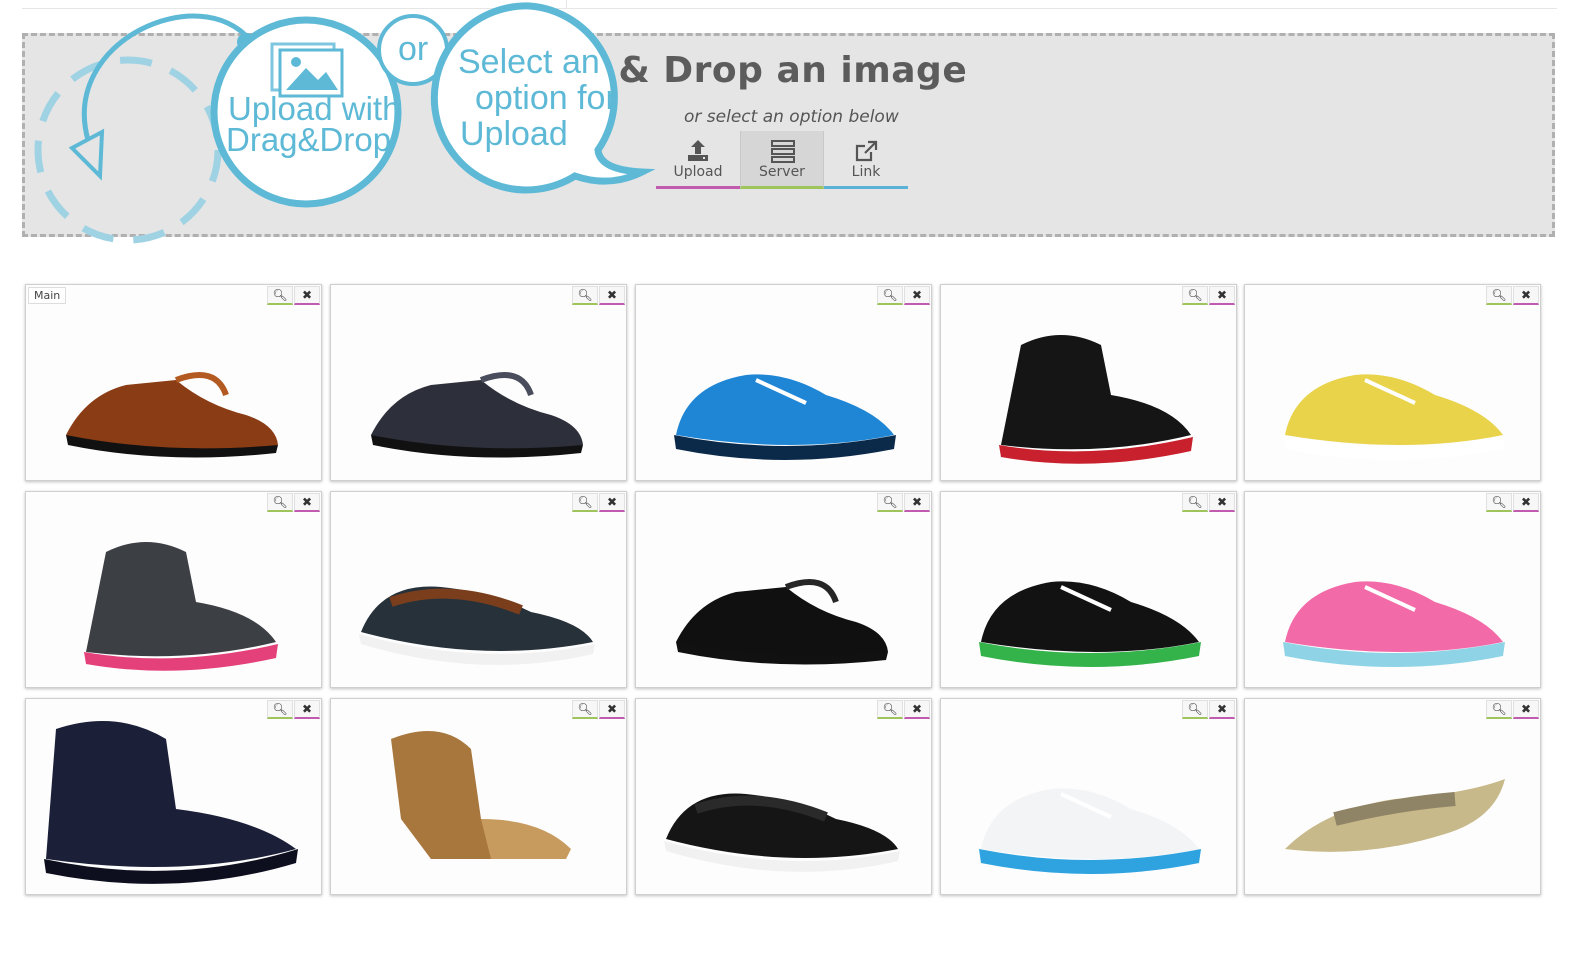  Describe the element at coordinates (866, 151) in the screenshot. I see `external-link-icon` at that location.